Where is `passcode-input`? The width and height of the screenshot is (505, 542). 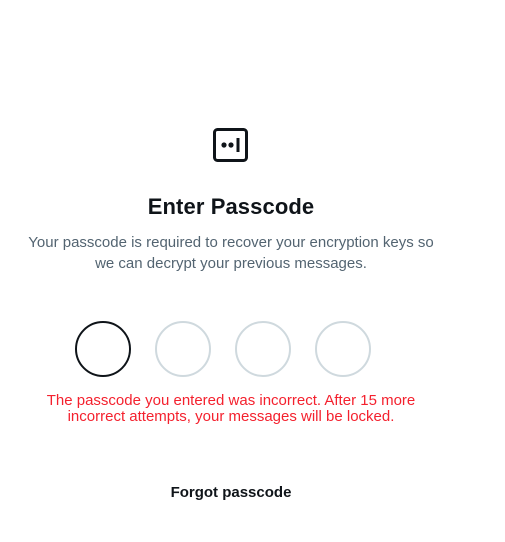
passcode-input is located at coordinates (223, 349).